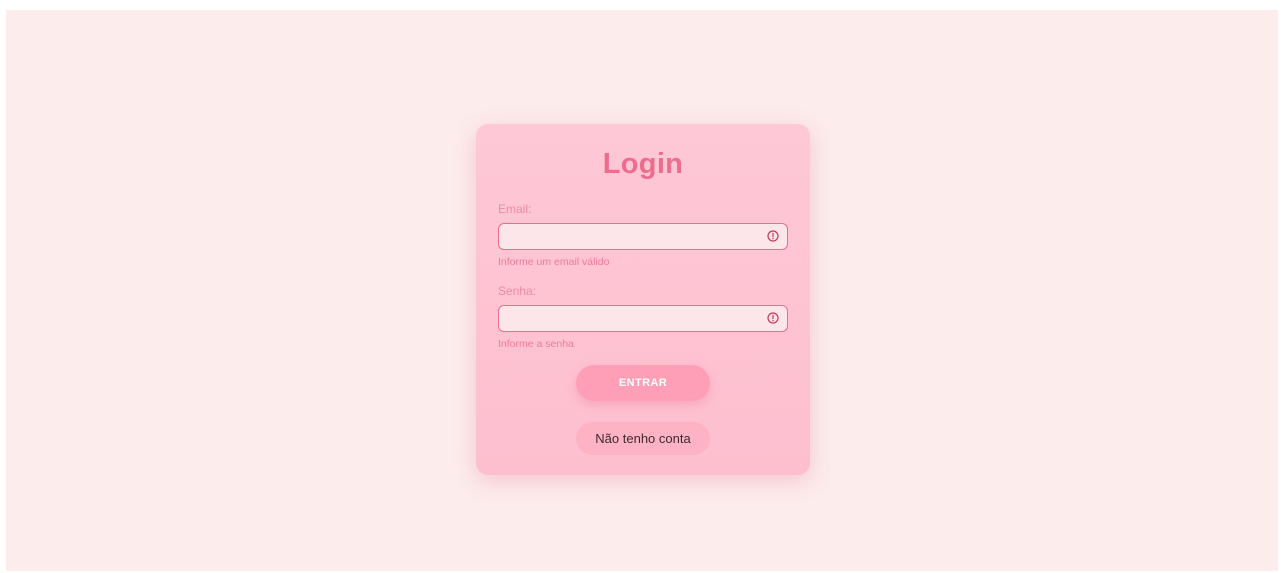 The width and height of the screenshot is (1284, 573). Describe the element at coordinates (643, 438) in the screenshot. I see `no-account-button: Não tenho conta` at that location.